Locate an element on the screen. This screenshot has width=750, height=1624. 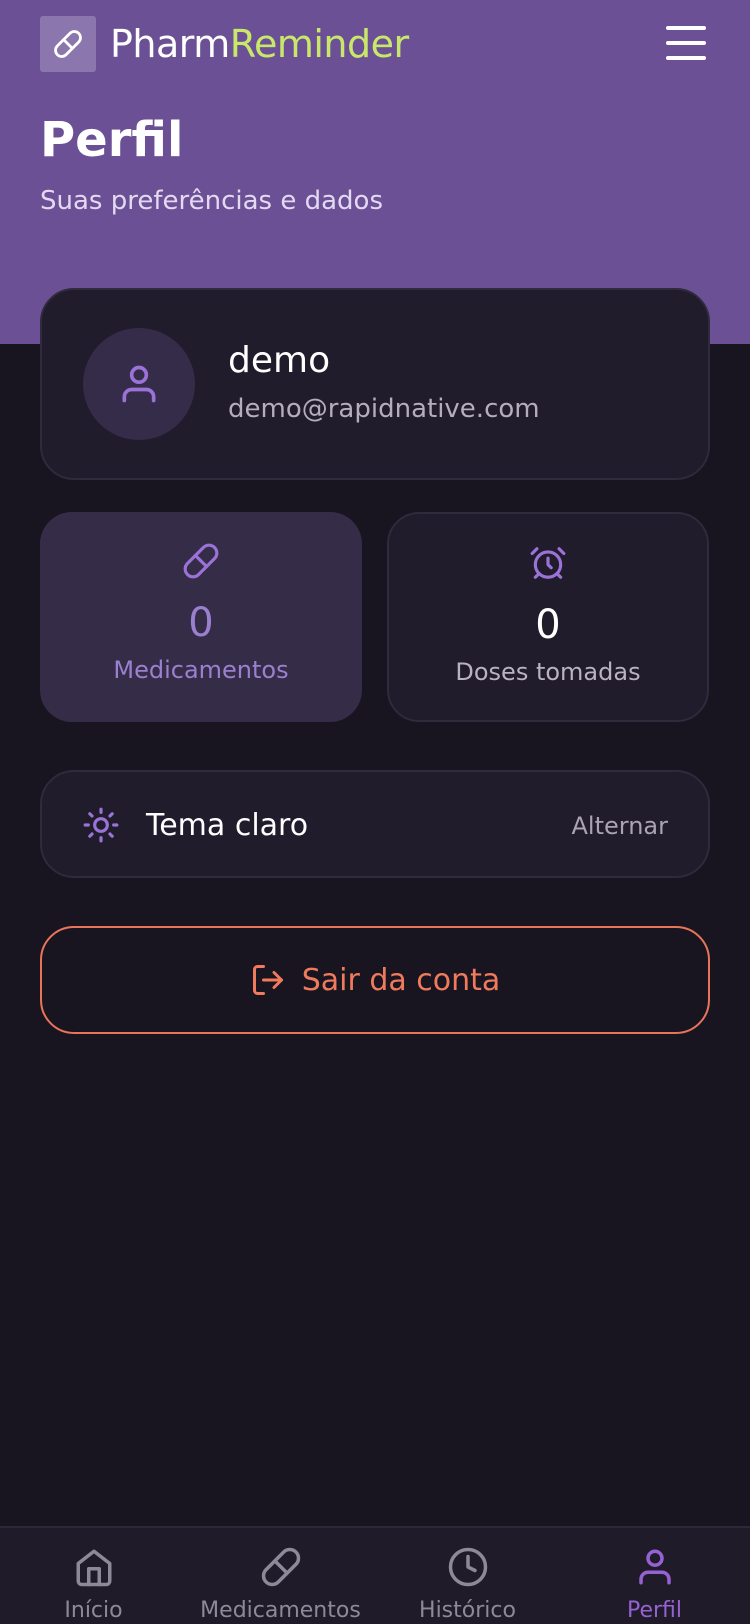
logout-button: Sair da conta is located at coordinates (375, 980).